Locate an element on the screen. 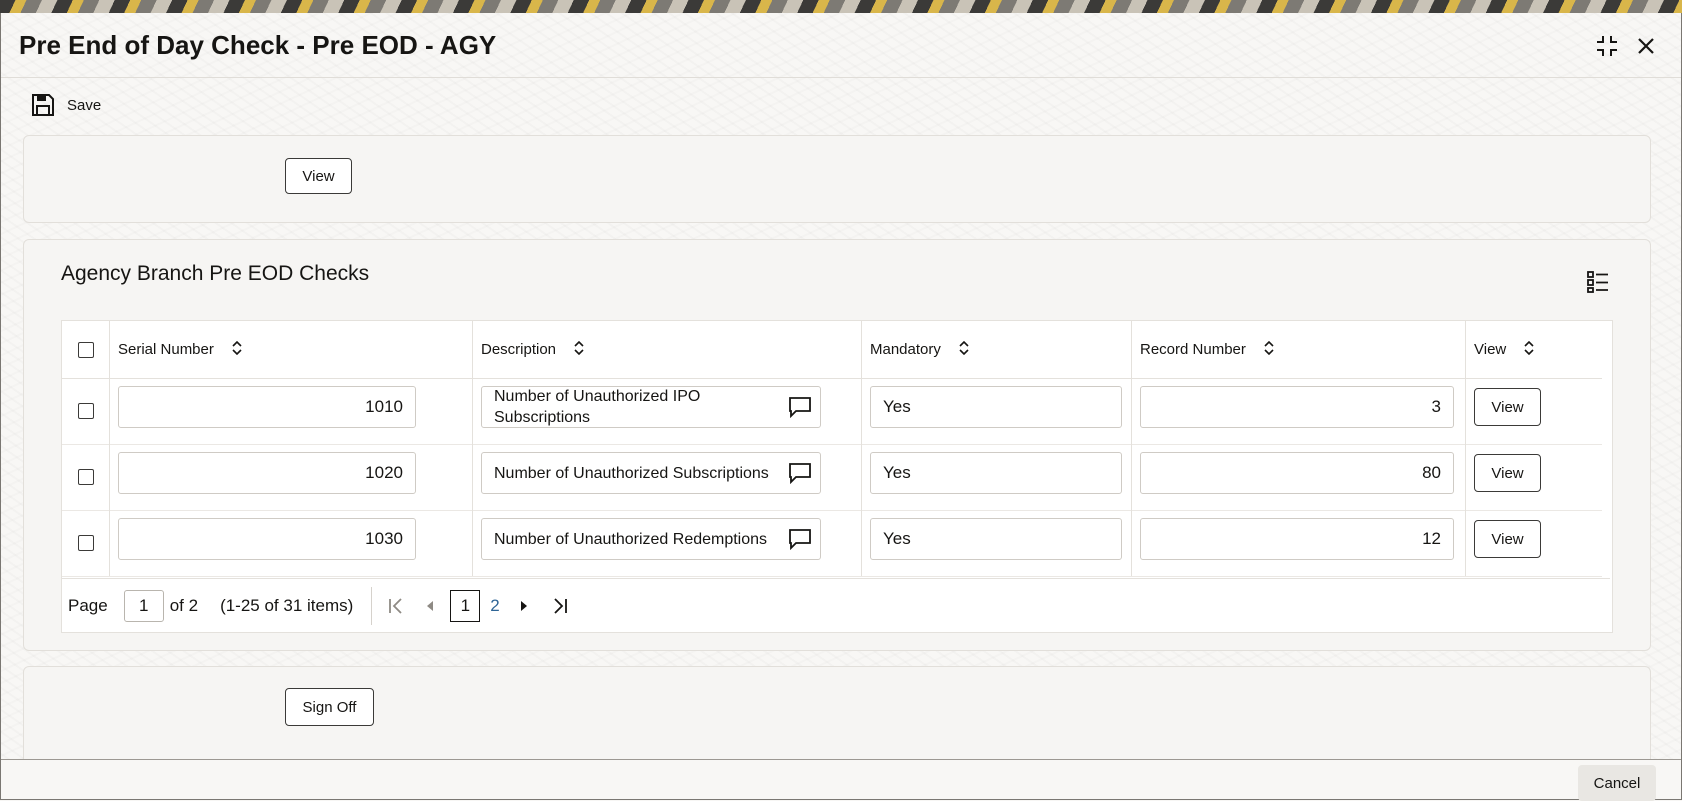 The width and height of the screenshot is (1682, 801). query-panel: View is located at coordinates (837, 179).